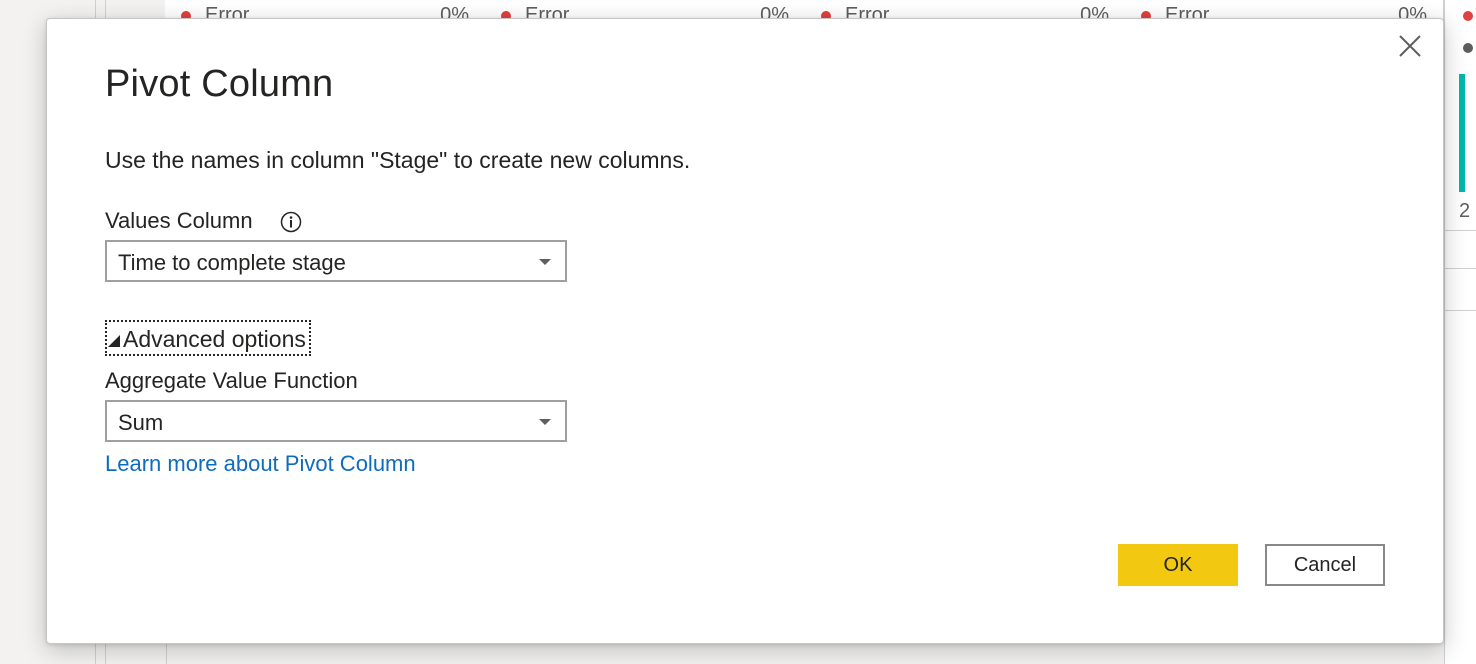 Image resolution: width=1476 pixels, height=664 pixels. I want to click on error-dot-icon, so click(1468, 16).